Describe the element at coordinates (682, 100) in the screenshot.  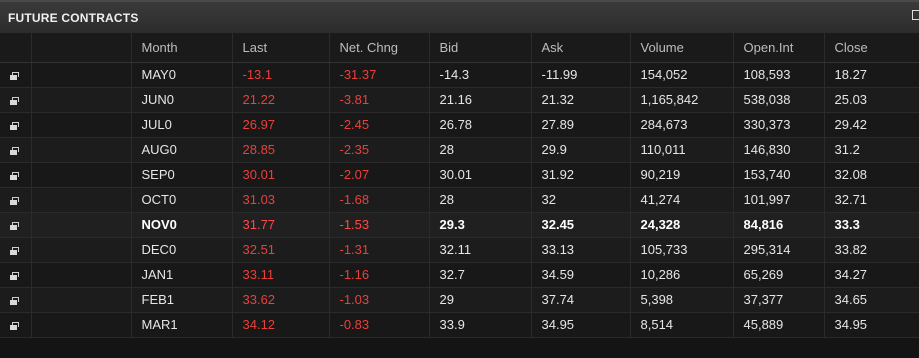
I see `cell-volume: 1,165,842` at that location.